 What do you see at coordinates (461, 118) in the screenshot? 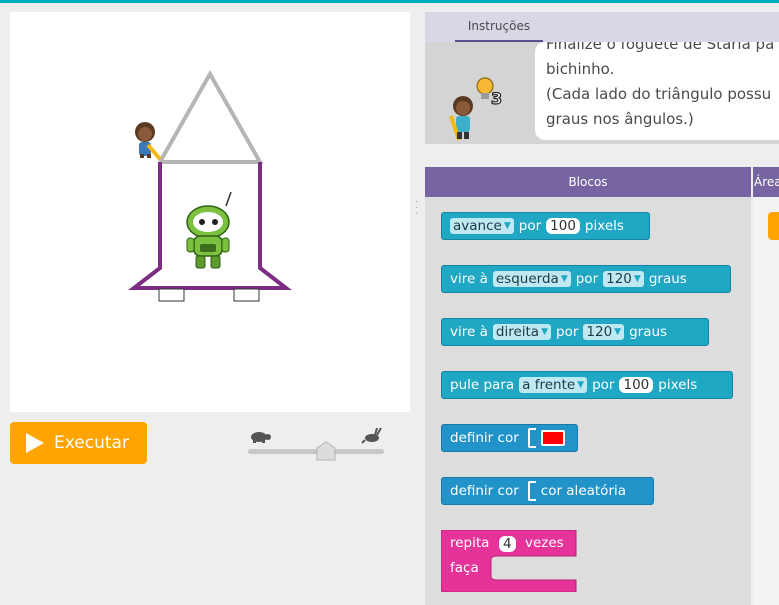
I see `artist-avatar` at bounding box center [461, 118].